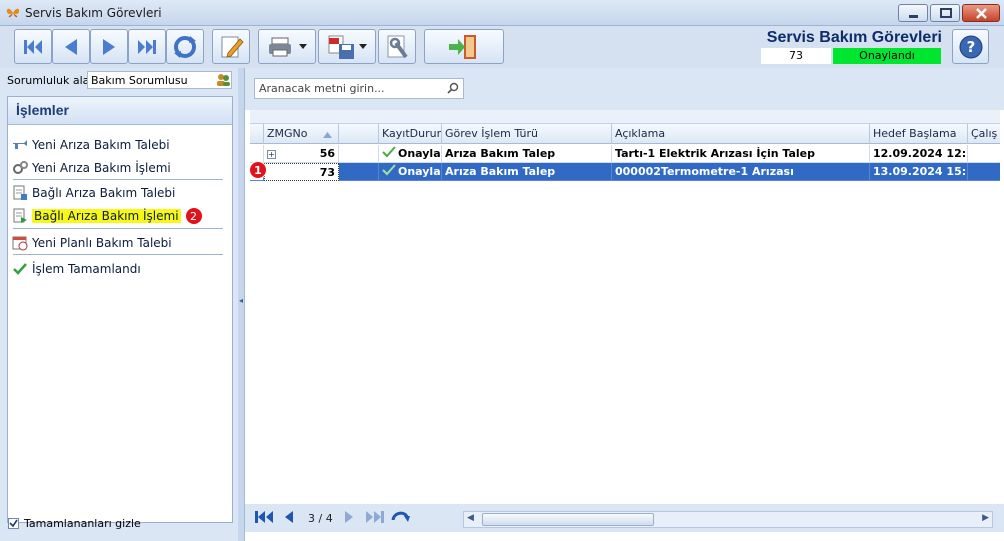 This screenshot has width=1004, height=541. Describe the element at coordinates (301, 154) in the screenshot. I see `cell-zmgno: + 56` at that location.